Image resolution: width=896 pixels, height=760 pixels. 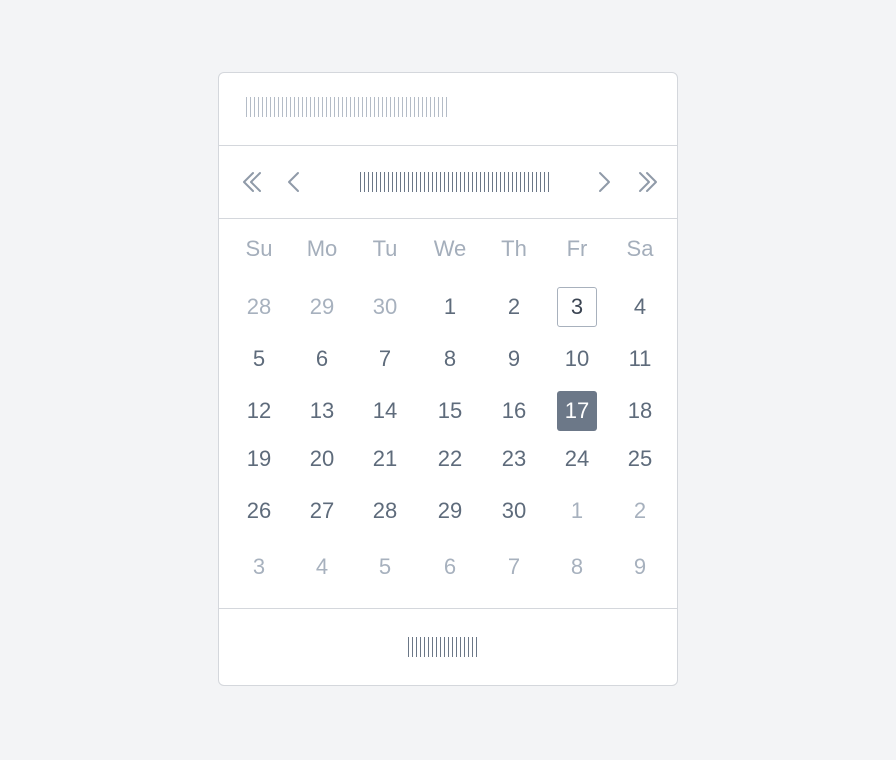 What do you see at coordinates (385, 248) in the screenshot?
I see `weekday-label: Tu` at bounding box center [385, 248].